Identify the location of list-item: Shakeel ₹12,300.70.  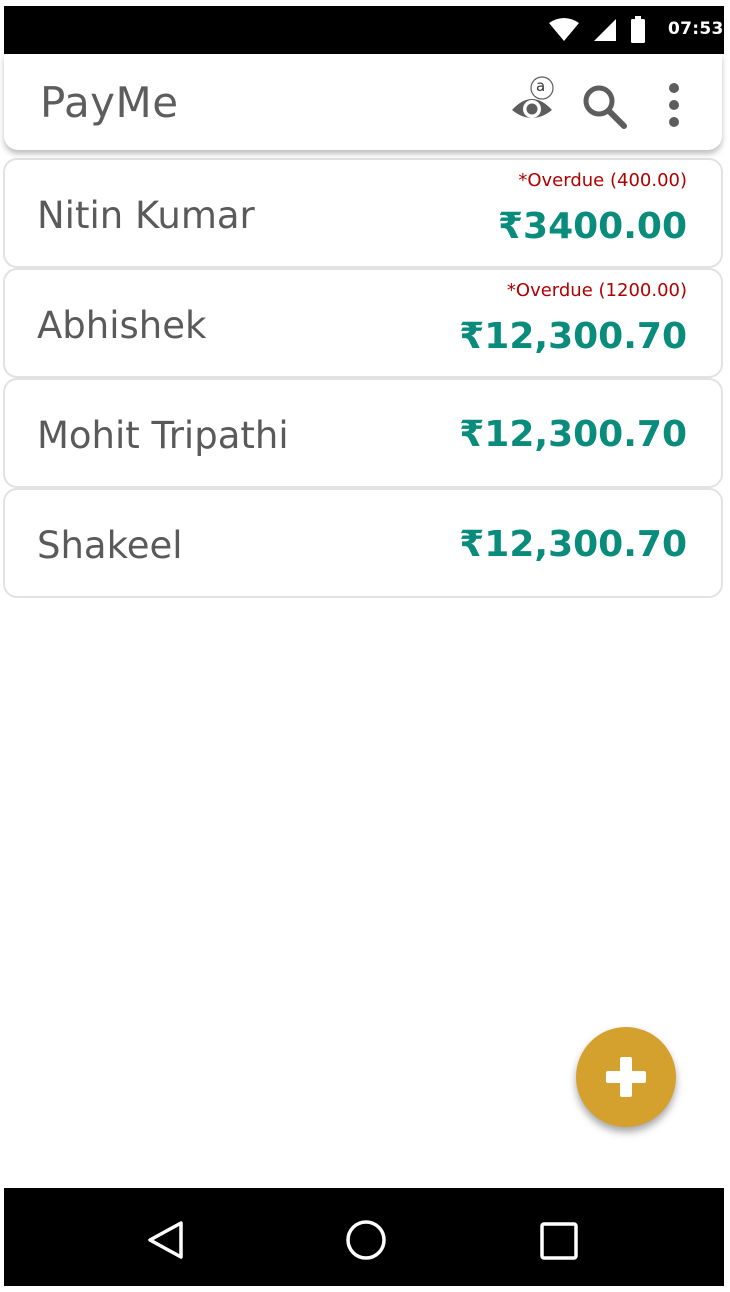
(363, 543).